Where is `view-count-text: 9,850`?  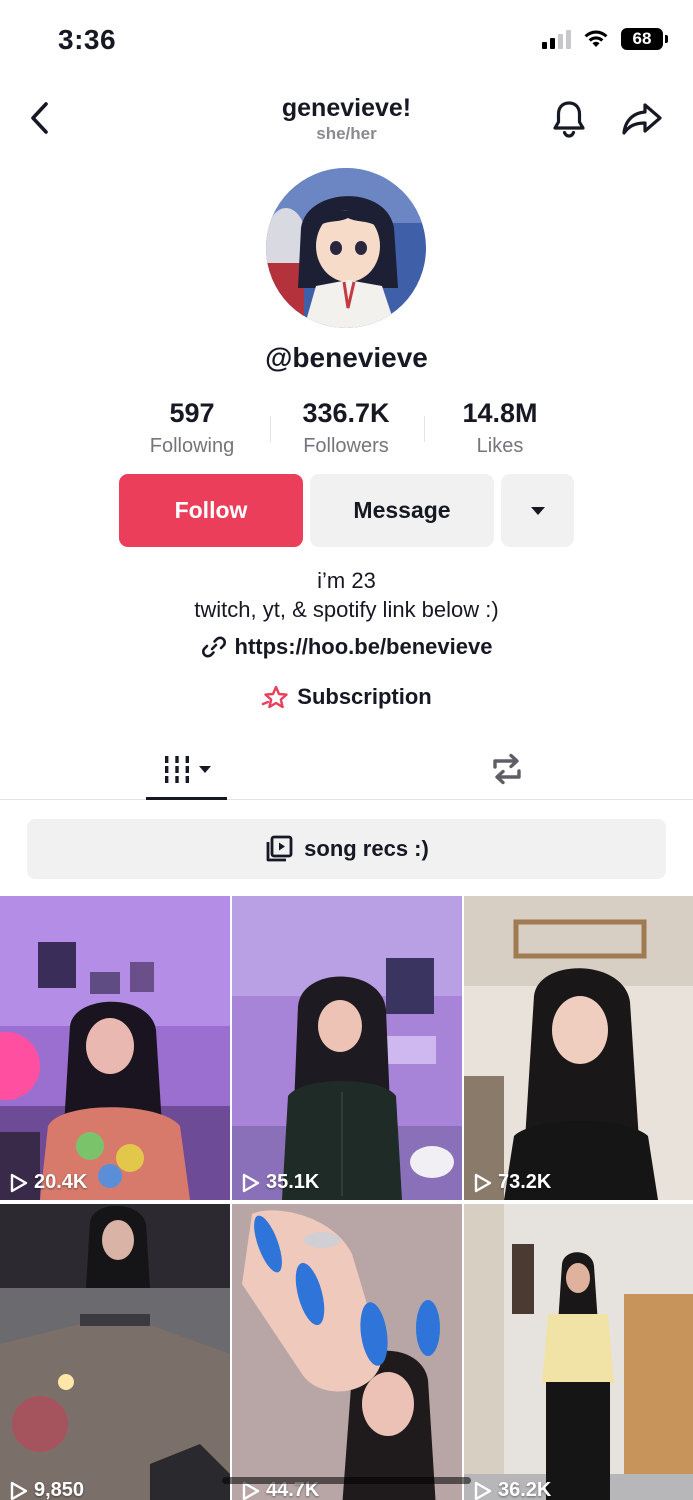
view-count-text: 9,850 is located at coordinates (59, 1489).